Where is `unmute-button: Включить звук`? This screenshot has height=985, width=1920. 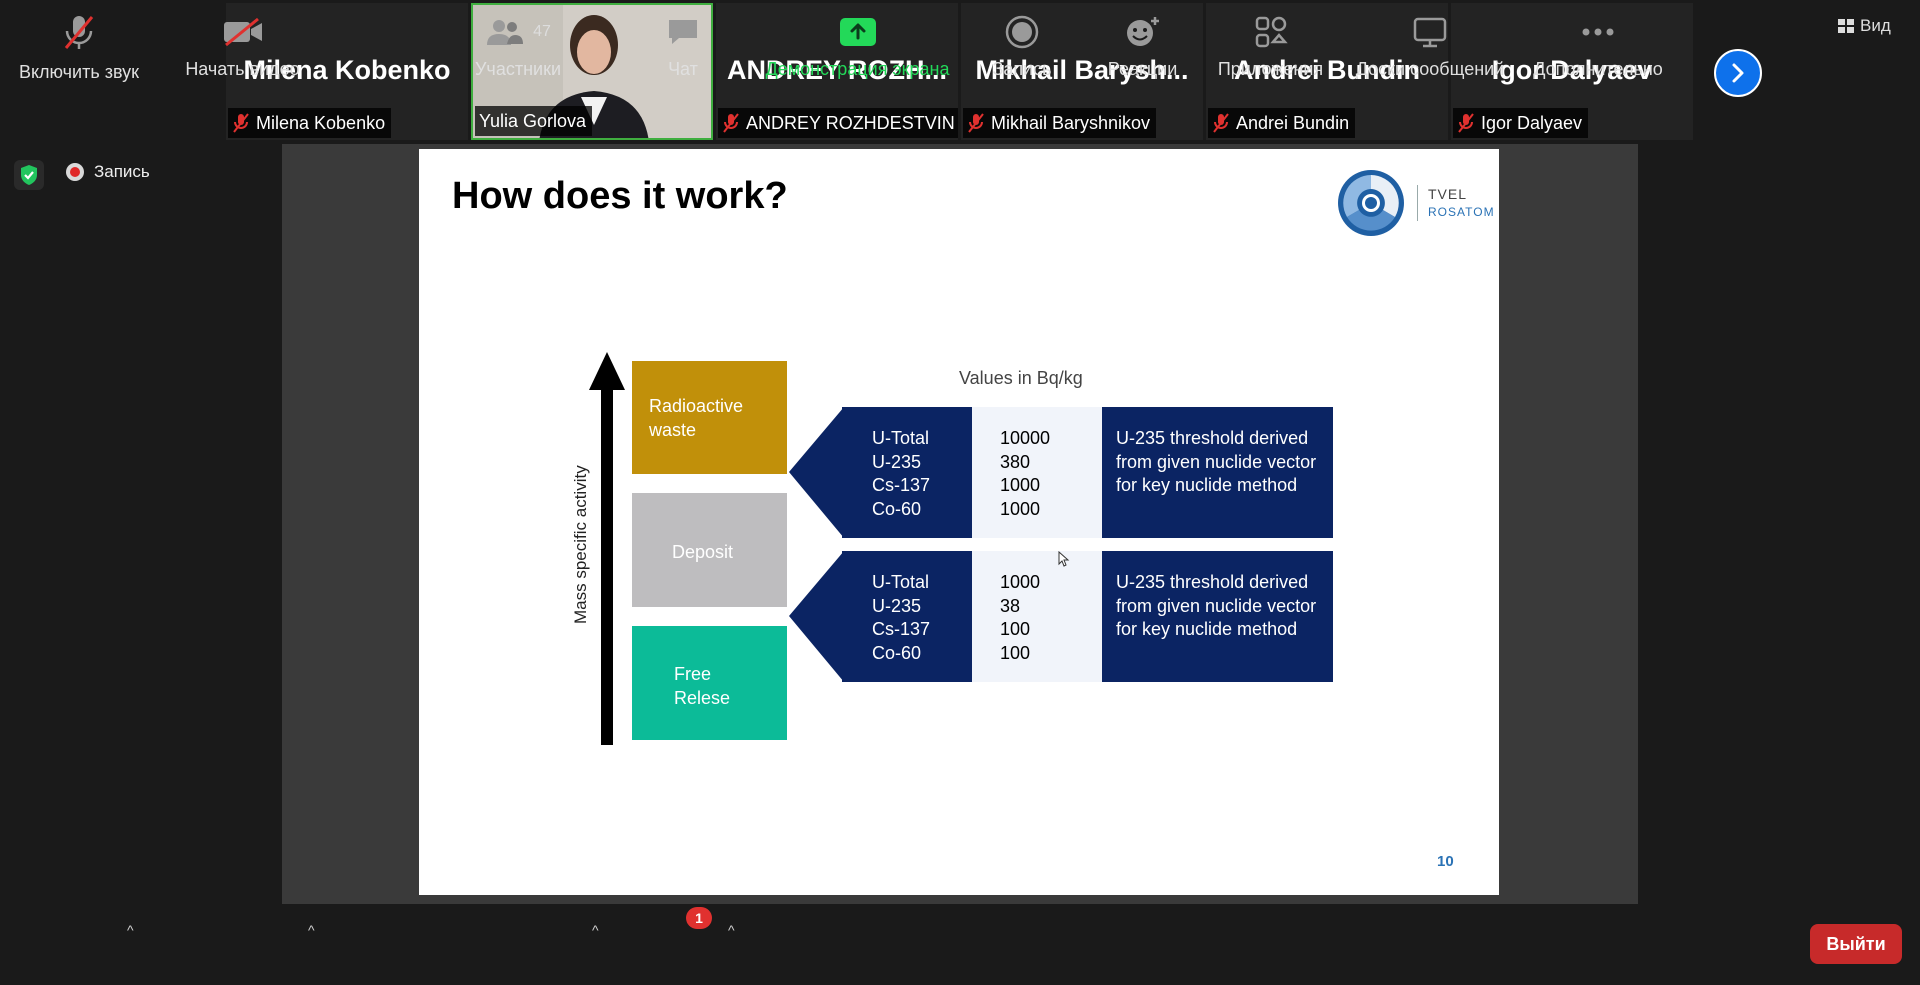
unmute-button: Включить звук is located at coordinates (79, 41).